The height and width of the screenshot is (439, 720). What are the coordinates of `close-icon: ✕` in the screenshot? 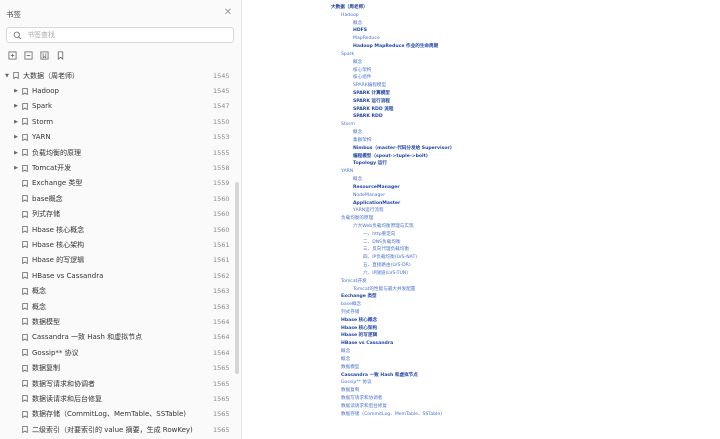 It's located at (228, 13).